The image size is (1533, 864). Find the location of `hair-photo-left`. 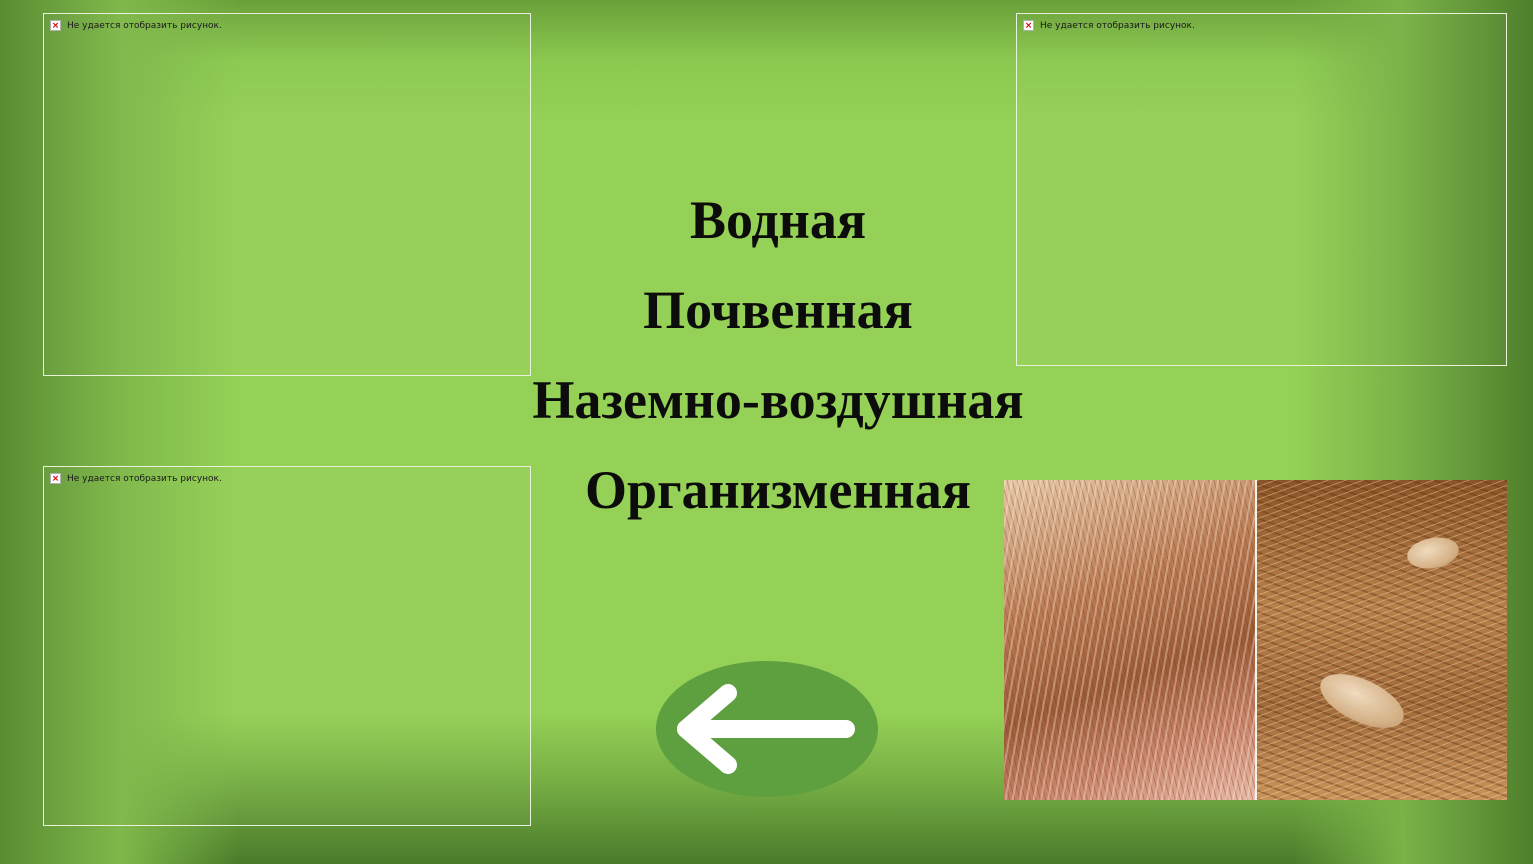

hair-photo-left is located at coordinates (1129, 640).